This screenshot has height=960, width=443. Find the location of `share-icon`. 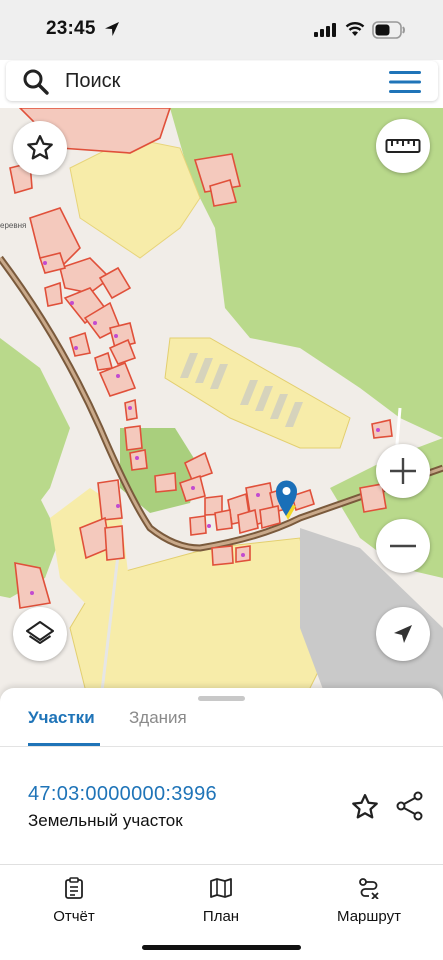

share-icon is located at coordinates (410, 806).